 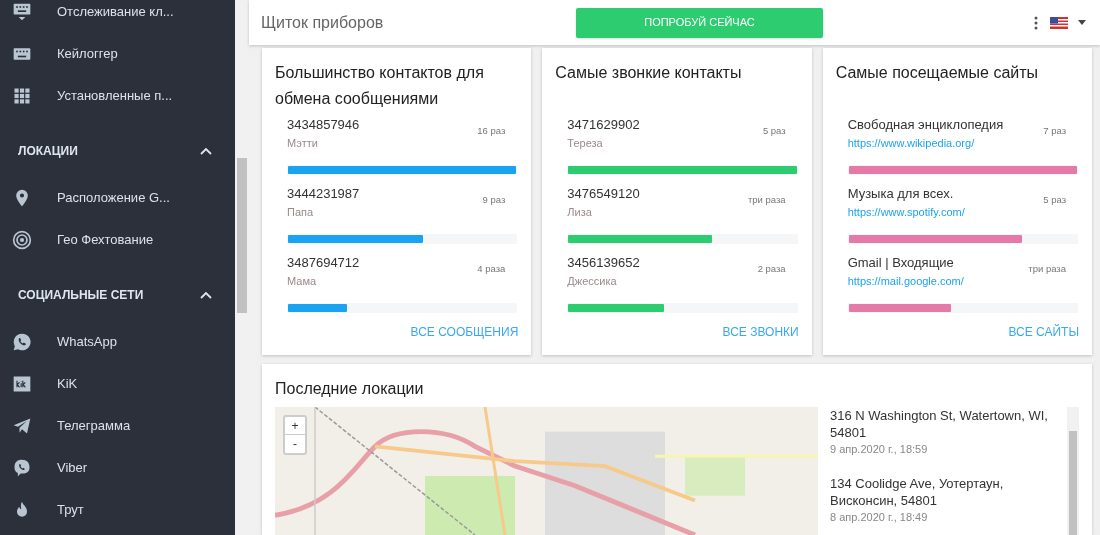 I want to click on chat-phone-icon, so click(x=22, y=342).